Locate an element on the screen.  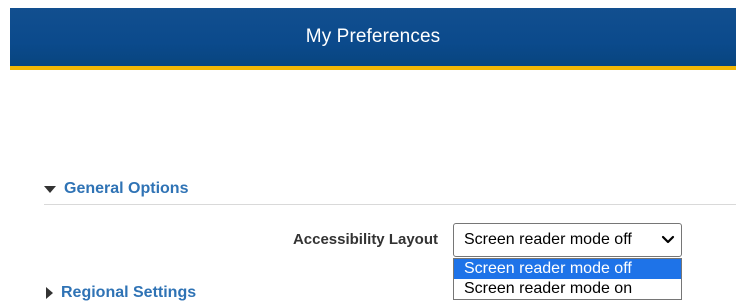
option-screen-reader-off: Screen reader mode off is located at coordinates (567, 269).